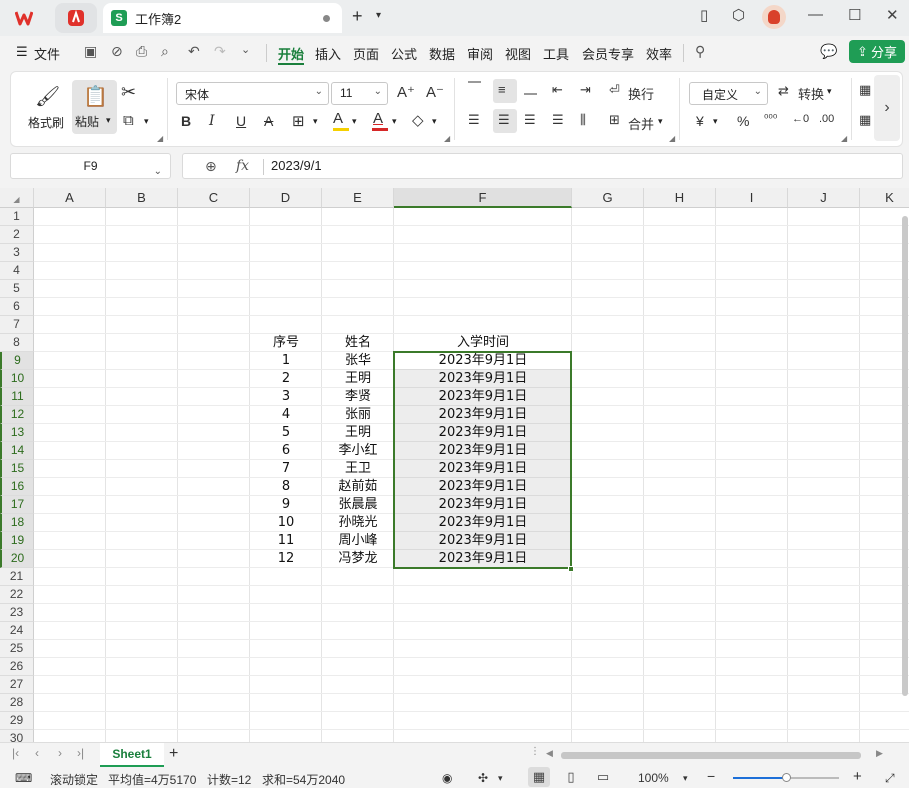  Describe the element at coordinates (17, 307) in the screenshot. I see `row-header: 6` at that location.